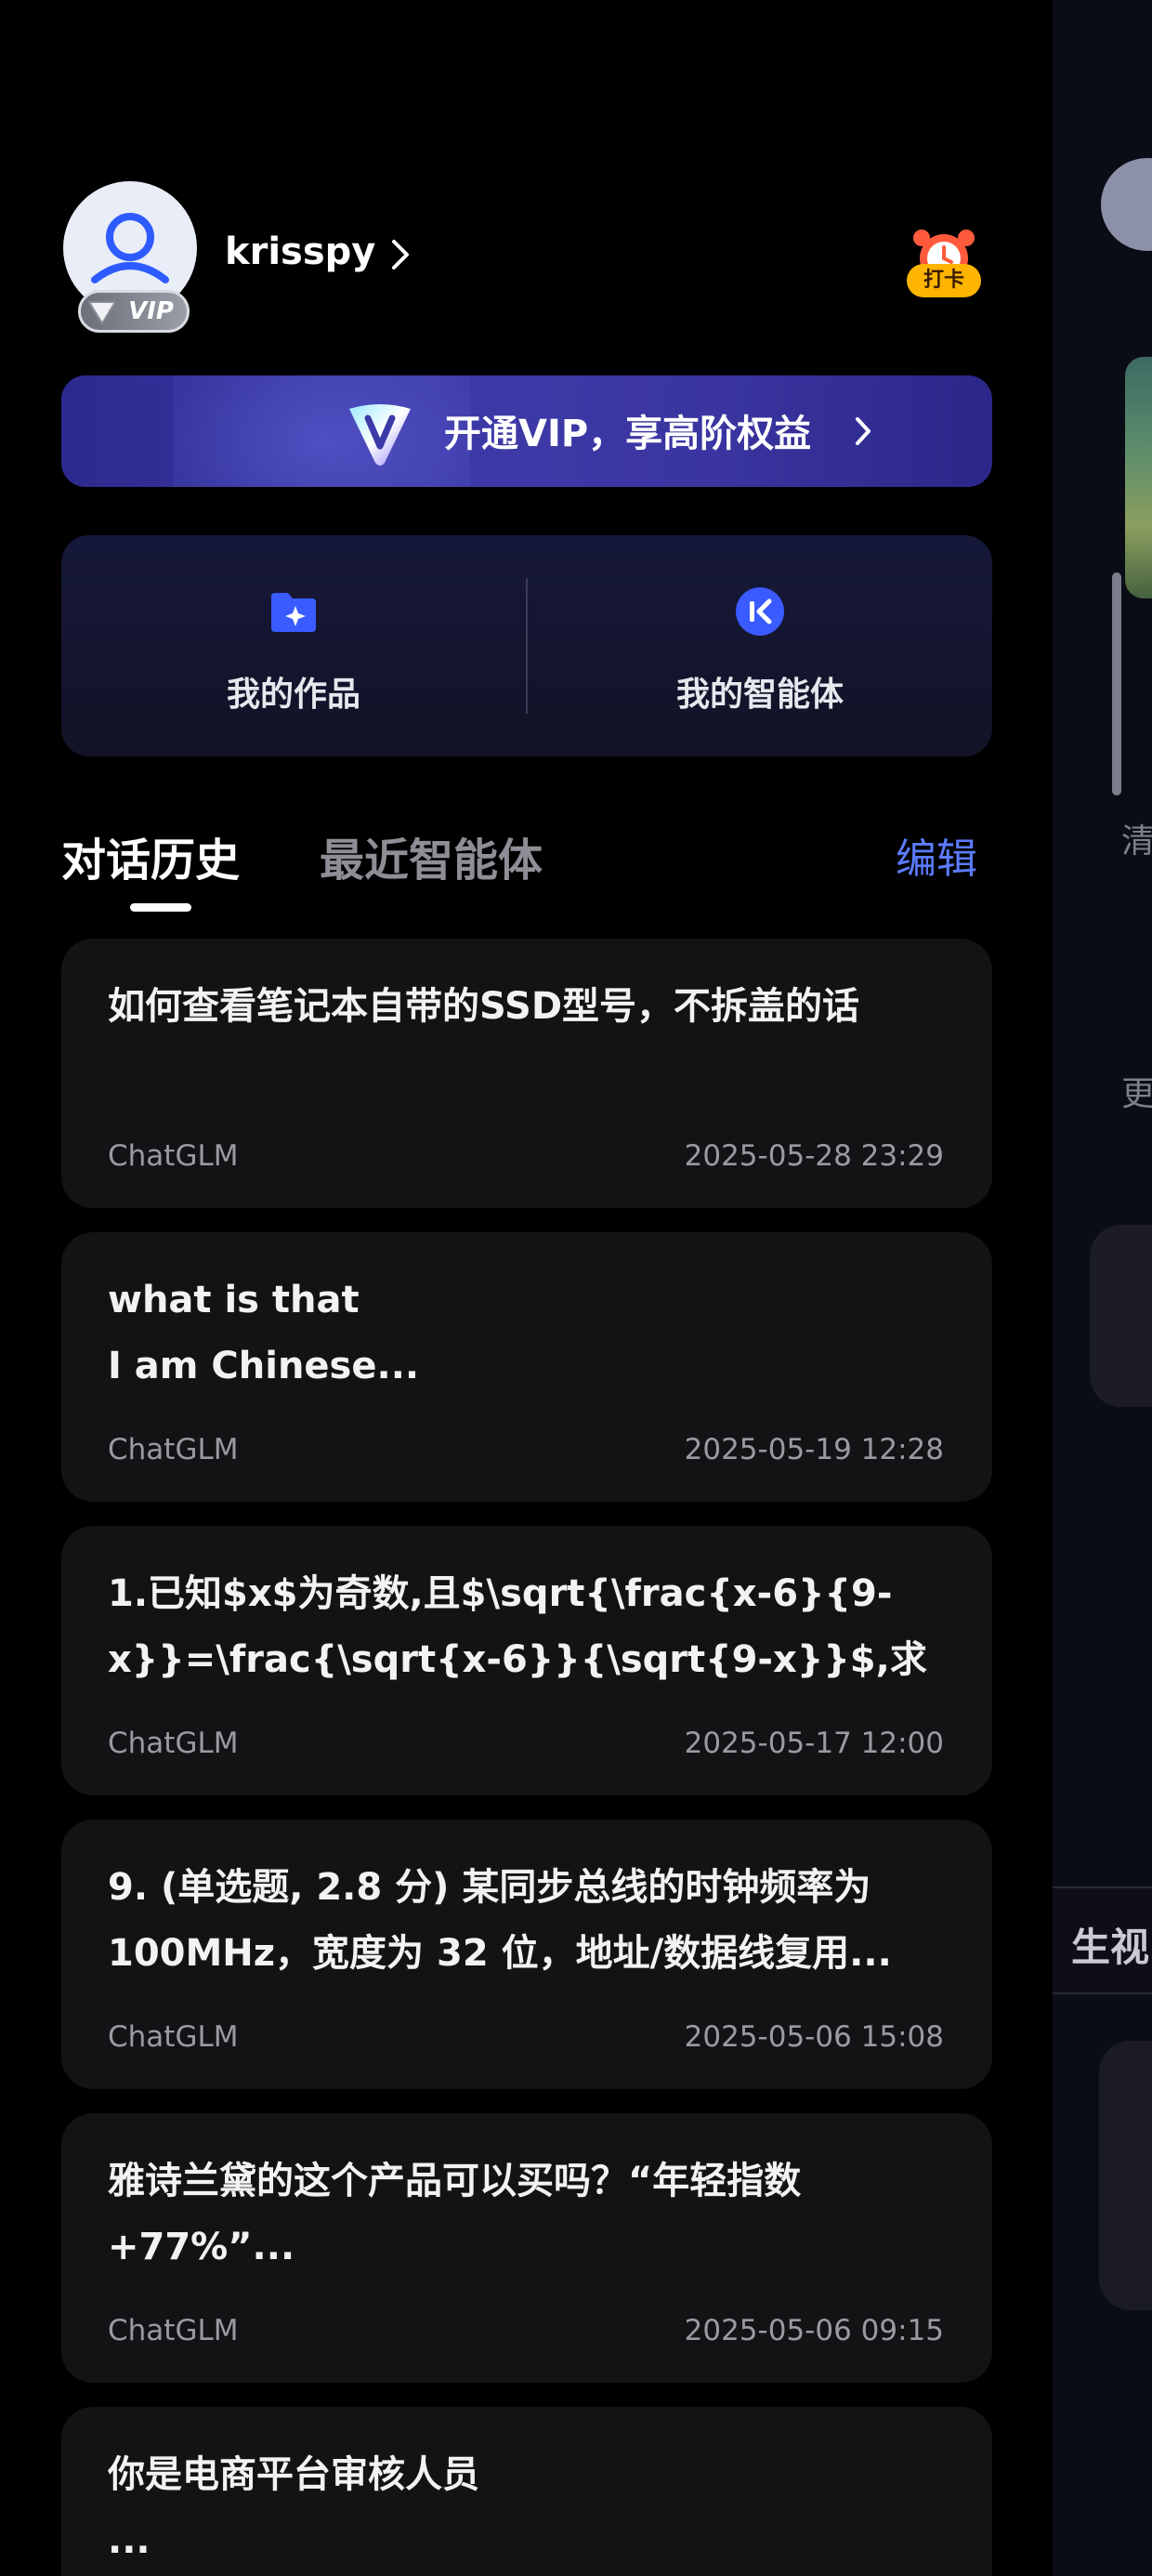 Image resolution: width=1152 pixels, height=2576 pixels. I want to click on background-page: 清 更 生视, so click(1102, 1288).